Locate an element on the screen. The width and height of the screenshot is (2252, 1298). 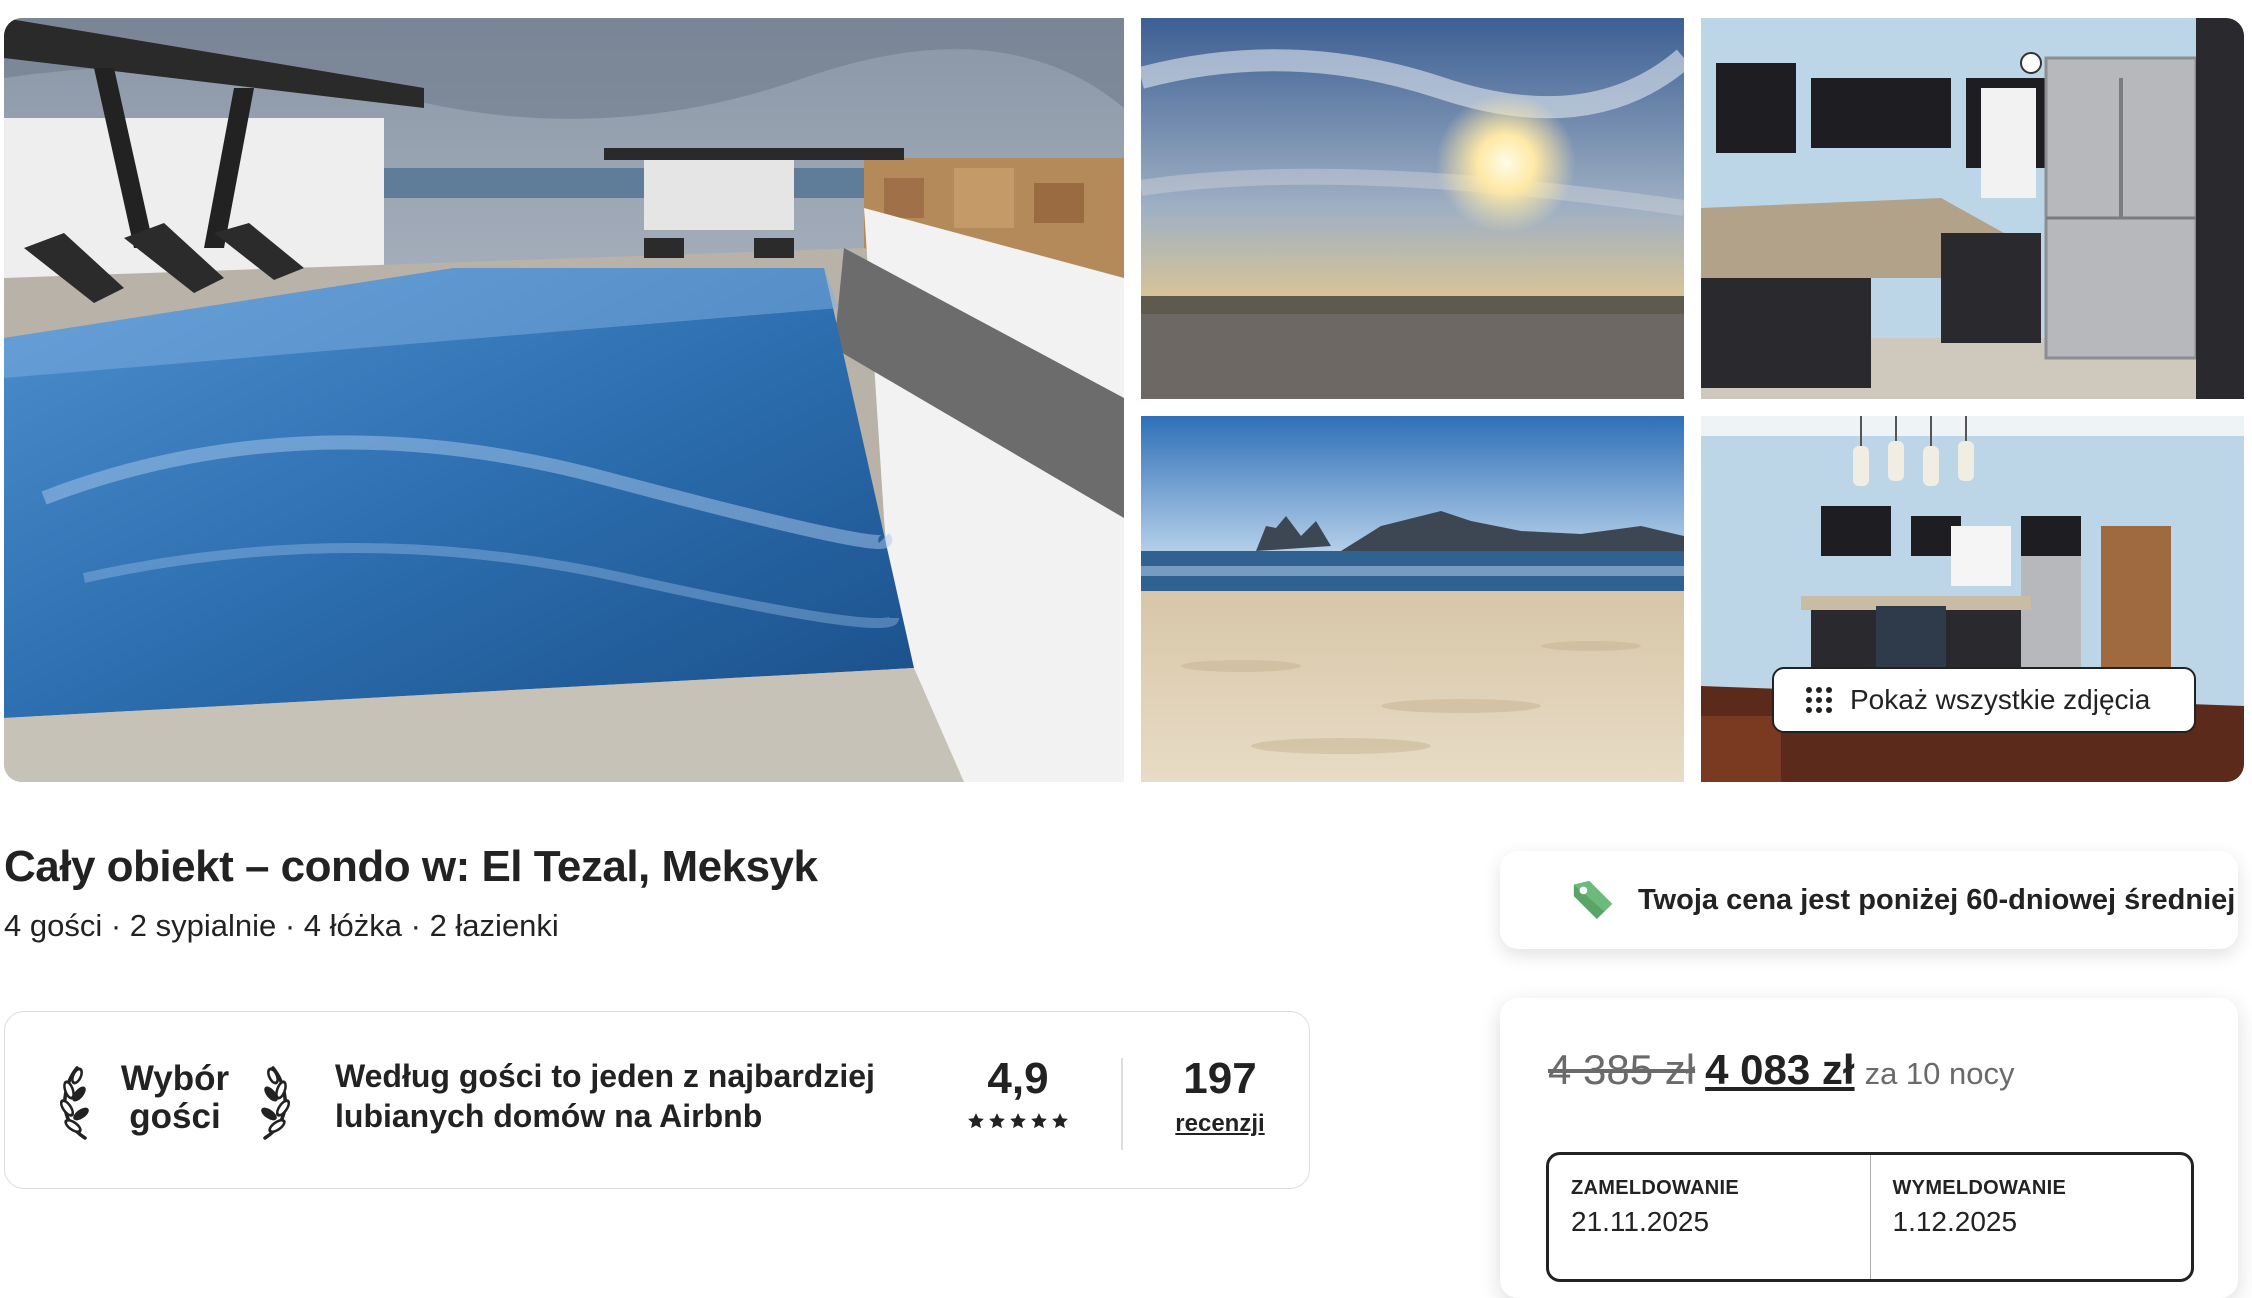
price-discounted: 4 083 zł is located at coordinates (1779, 1070).